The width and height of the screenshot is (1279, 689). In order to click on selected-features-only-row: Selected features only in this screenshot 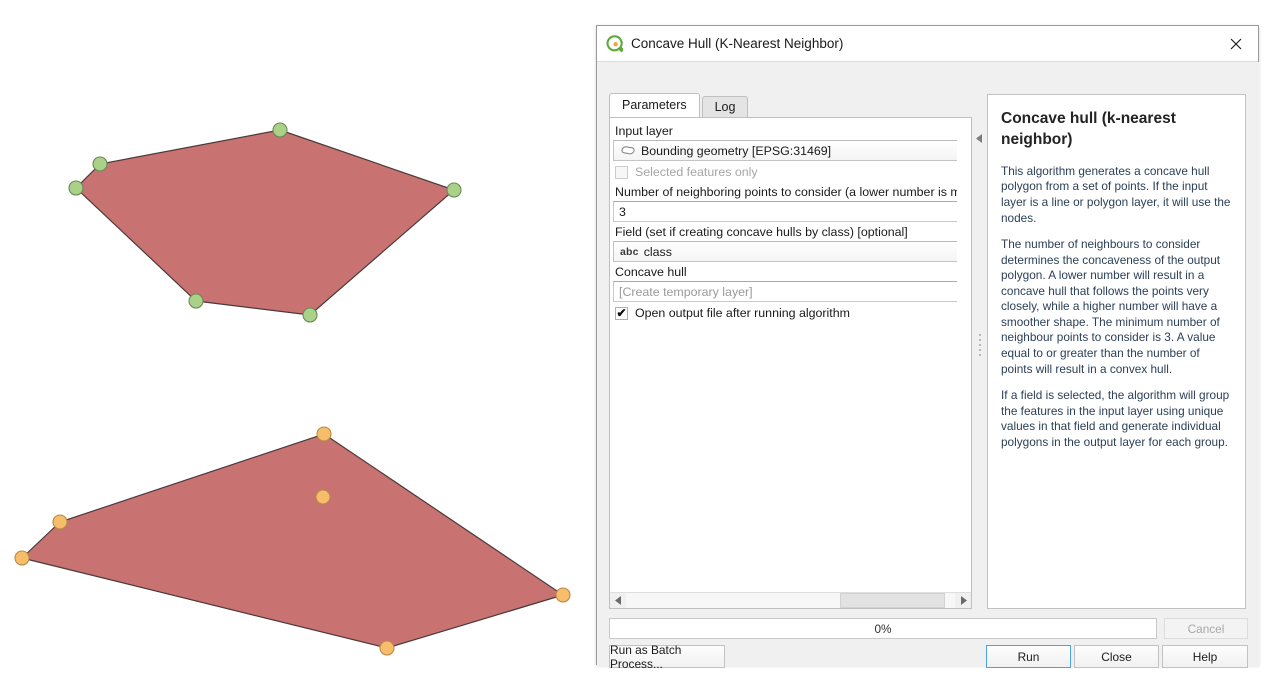, I will do `click(785, 171)`.